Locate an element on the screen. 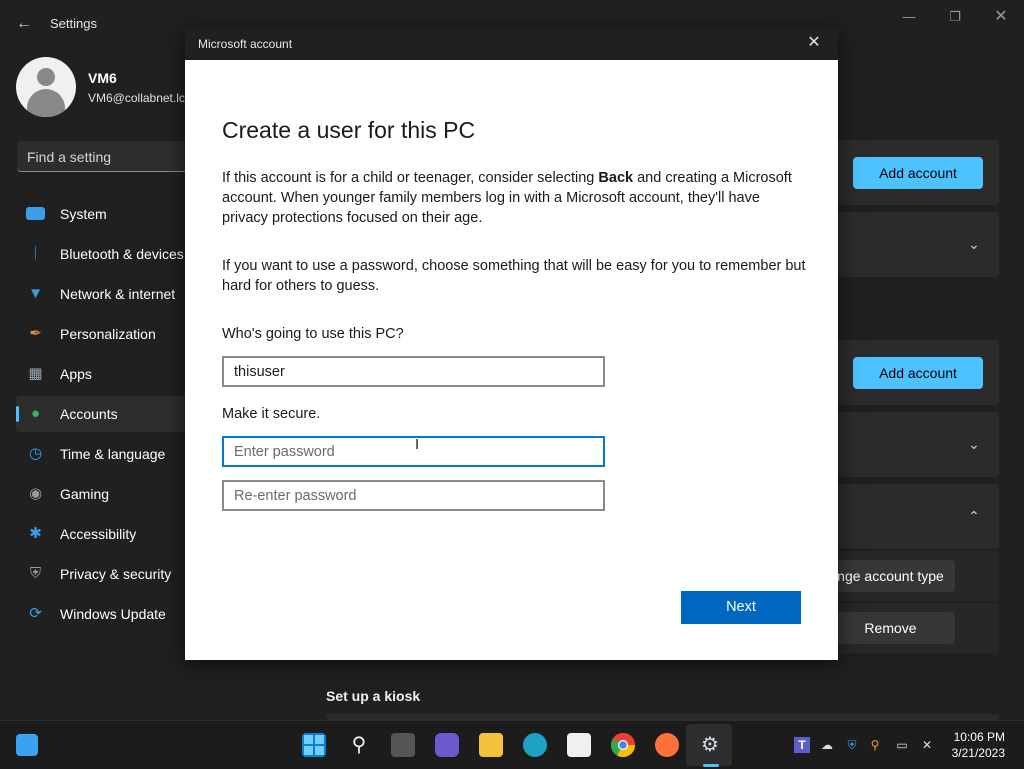  task-view-icon is located at coordinates (403, 745).